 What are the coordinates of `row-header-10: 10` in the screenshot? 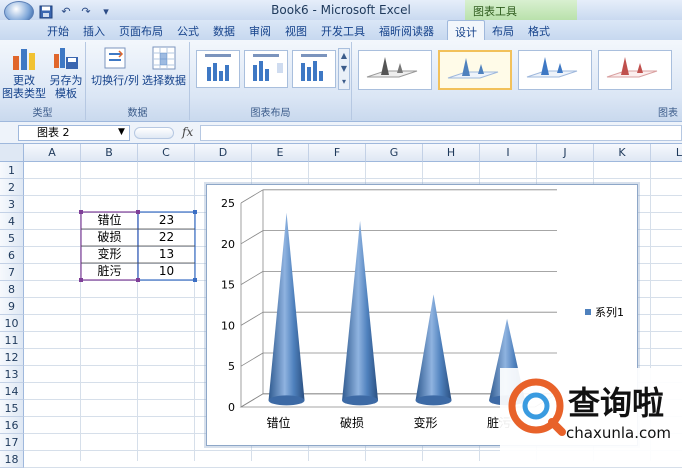 It's located at (12, 323).